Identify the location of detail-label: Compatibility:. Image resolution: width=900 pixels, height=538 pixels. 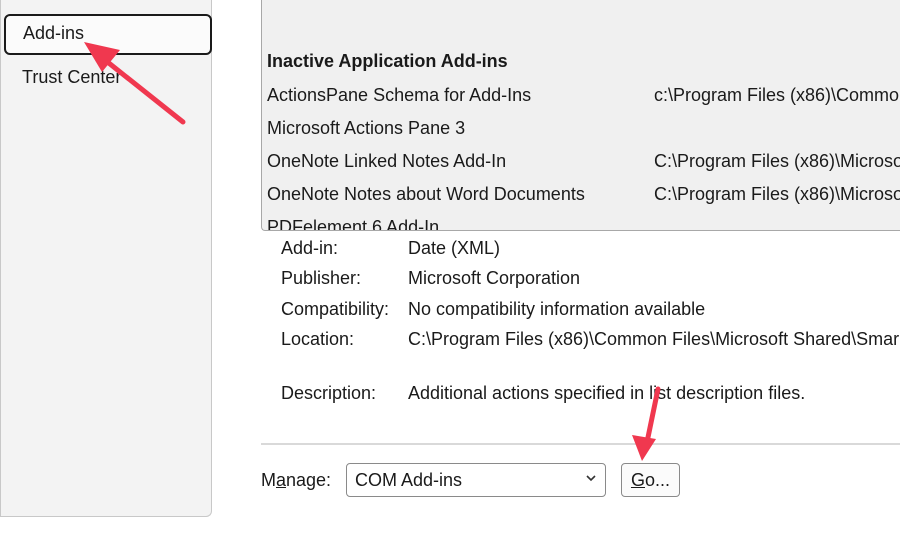
(335, 309).